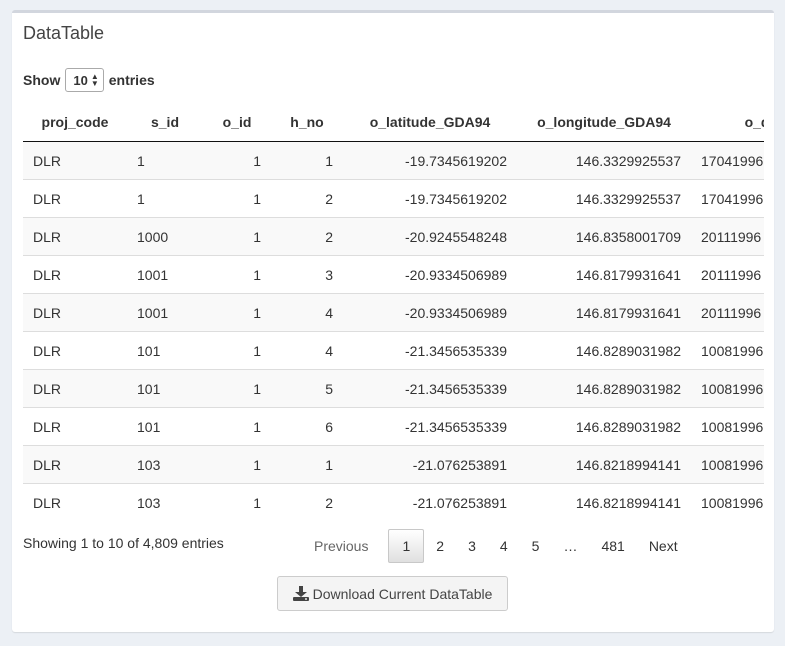 Image resolution: width=785 pixels, height=646 pixels. What do you see at coordinates (504, 546) in the screenshot?
I see `pagination-page-4: 4` at bounding box center [504, 546].